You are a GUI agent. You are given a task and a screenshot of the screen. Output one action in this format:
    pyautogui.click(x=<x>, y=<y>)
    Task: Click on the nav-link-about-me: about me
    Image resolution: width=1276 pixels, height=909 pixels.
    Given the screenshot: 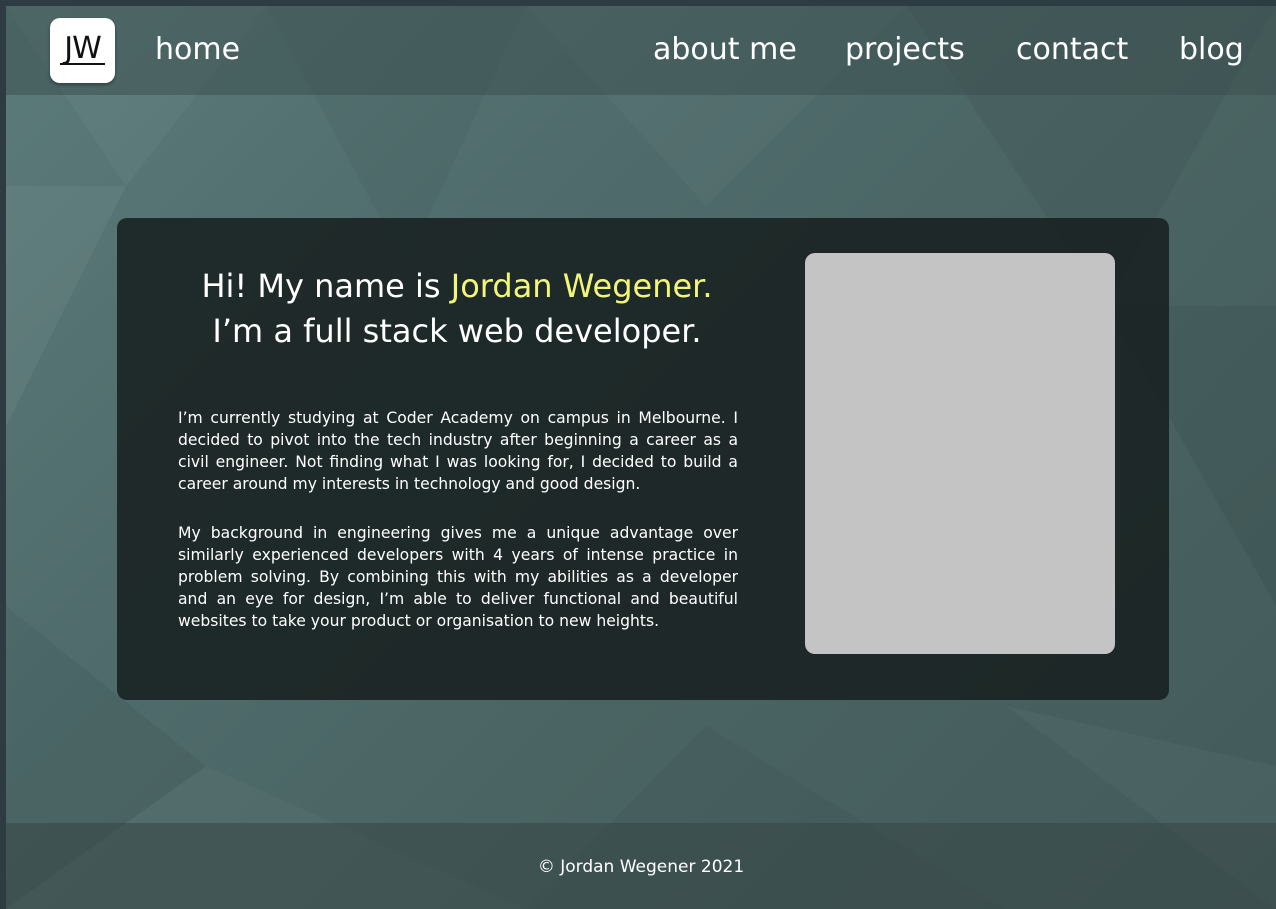 What is the action you would take?
    pyautogui.click(x=725, y=50)
    